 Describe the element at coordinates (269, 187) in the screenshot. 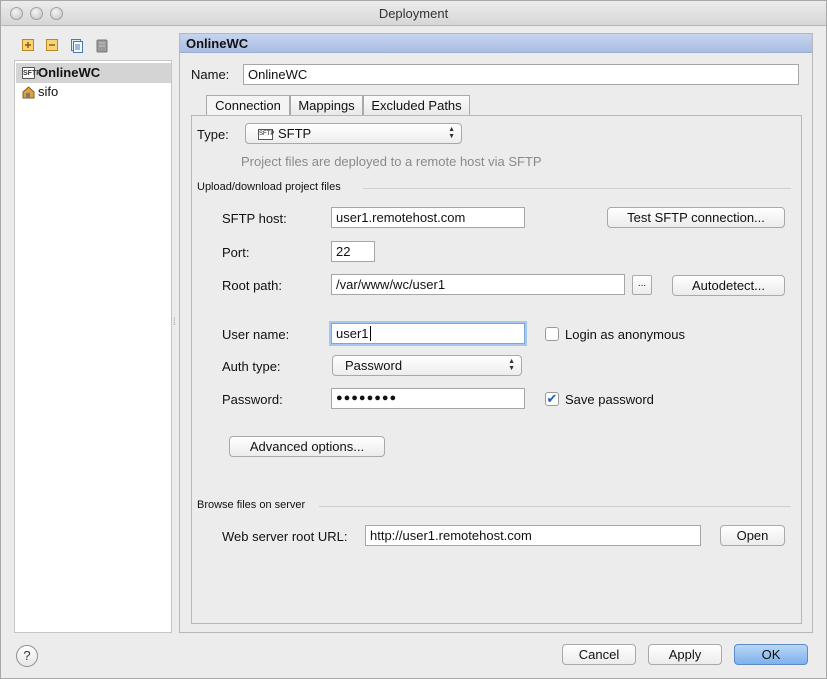

I see `upload-section-title: Upload/download project files` at that location.